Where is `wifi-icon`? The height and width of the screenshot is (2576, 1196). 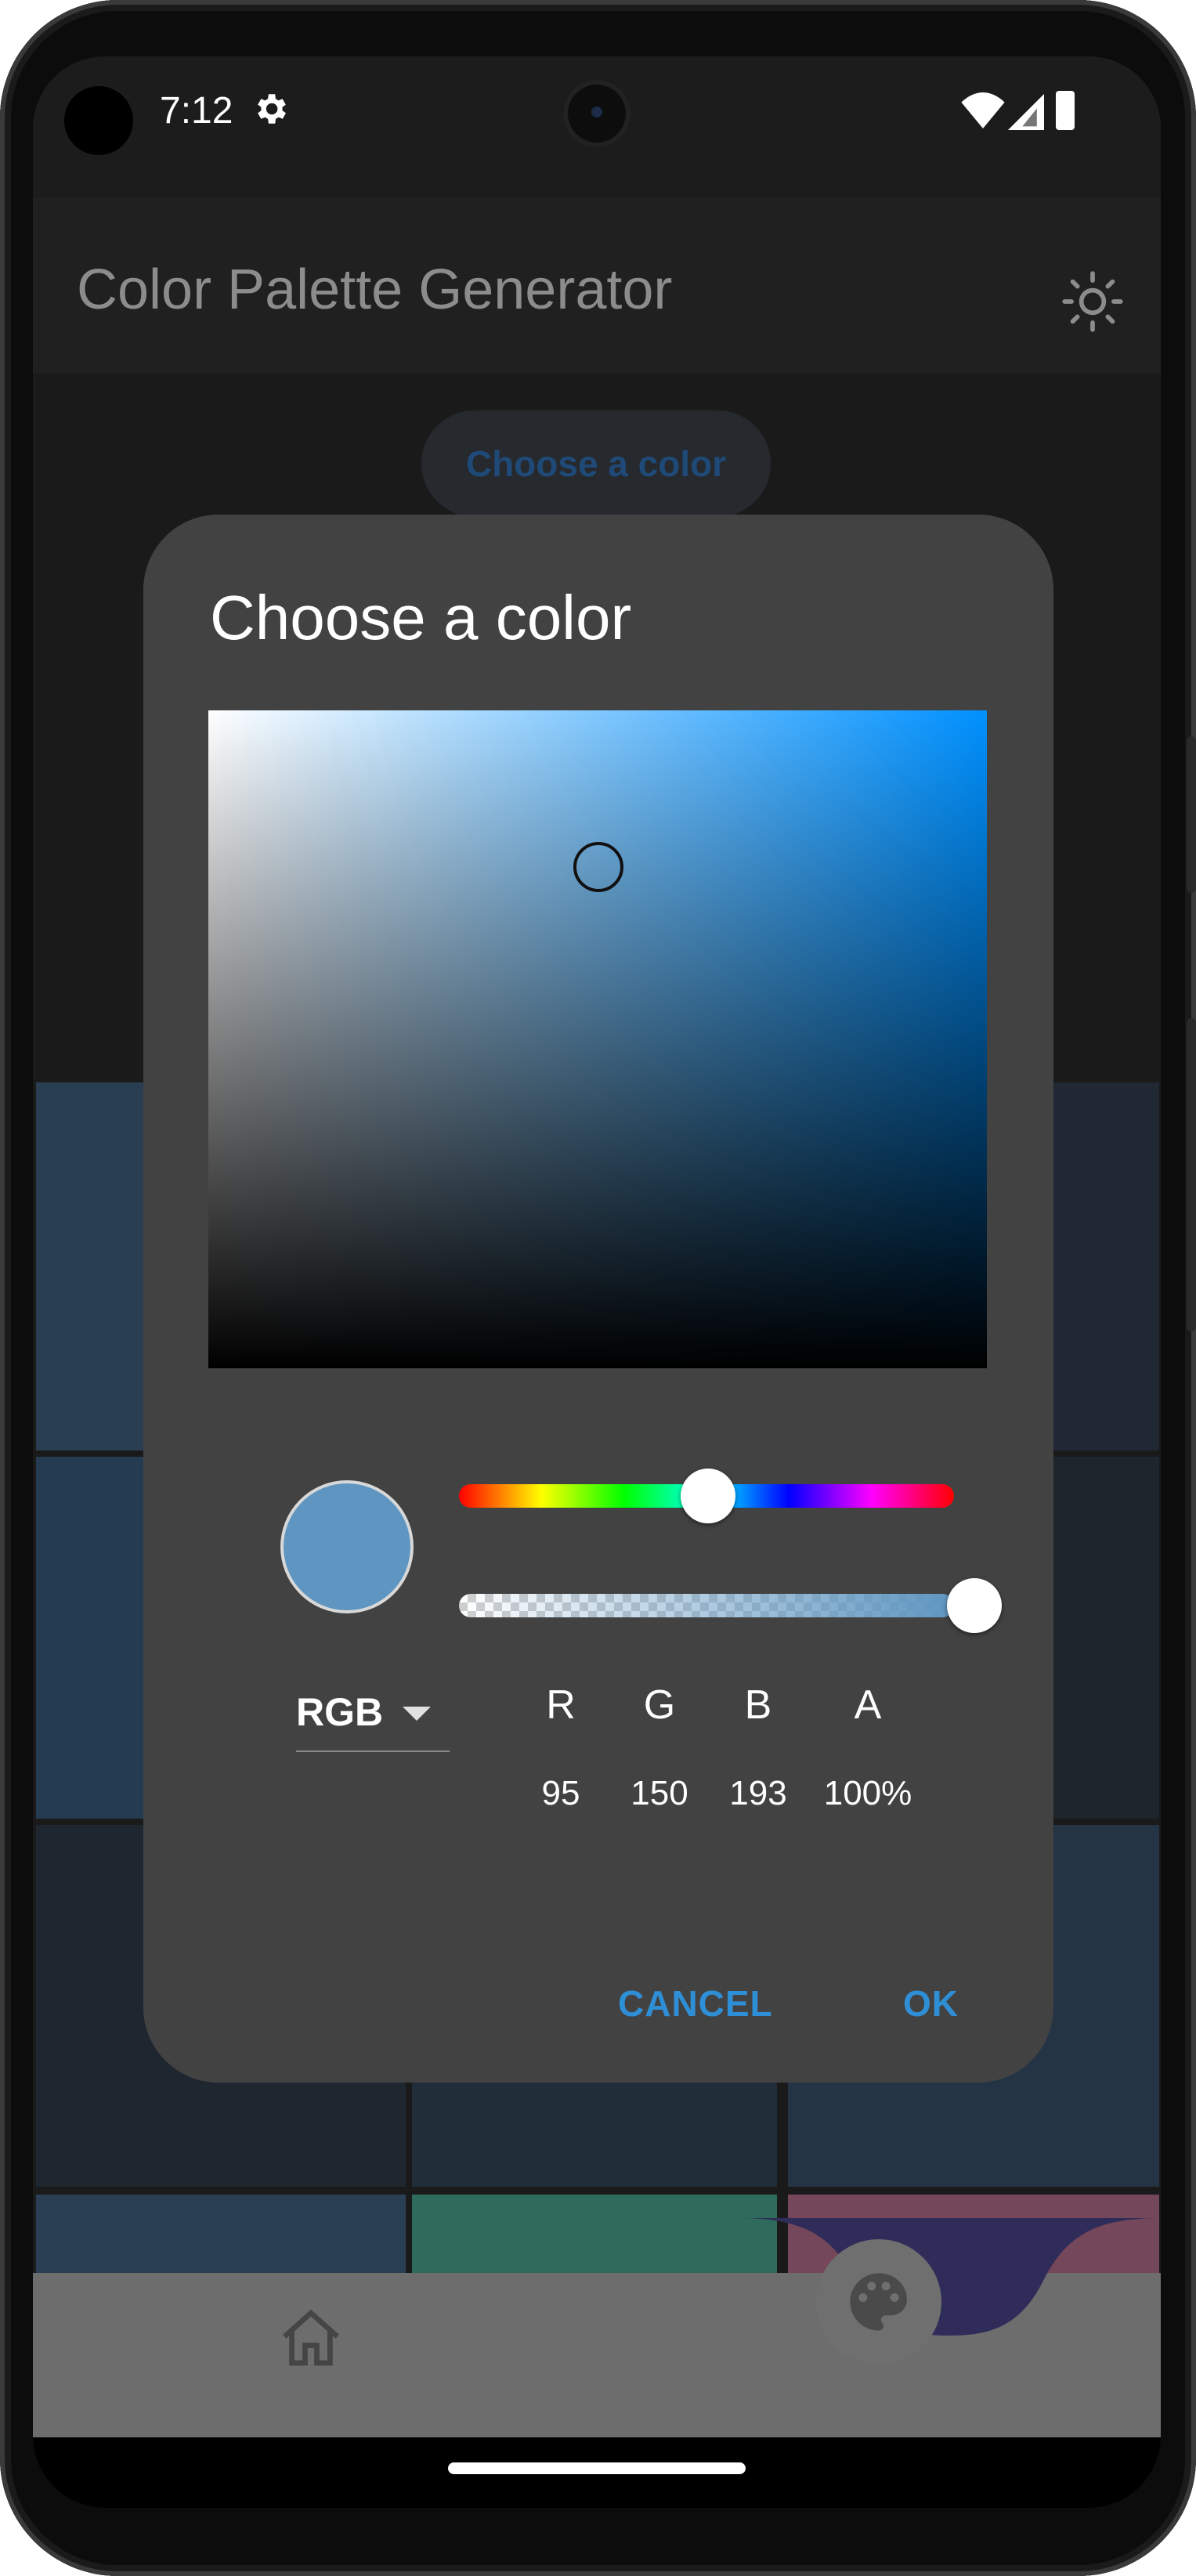
wifi-icon is located at coordinates (983, 110).